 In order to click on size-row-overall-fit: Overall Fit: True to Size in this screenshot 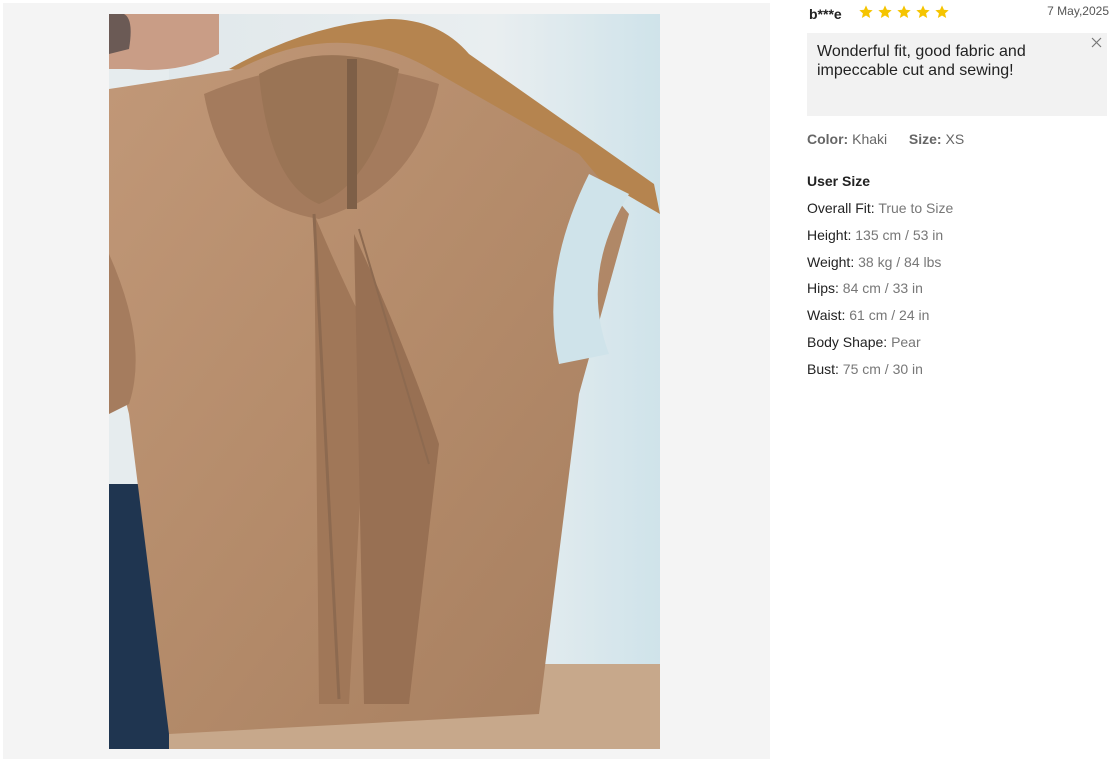, I will do `click(880, 213)`.